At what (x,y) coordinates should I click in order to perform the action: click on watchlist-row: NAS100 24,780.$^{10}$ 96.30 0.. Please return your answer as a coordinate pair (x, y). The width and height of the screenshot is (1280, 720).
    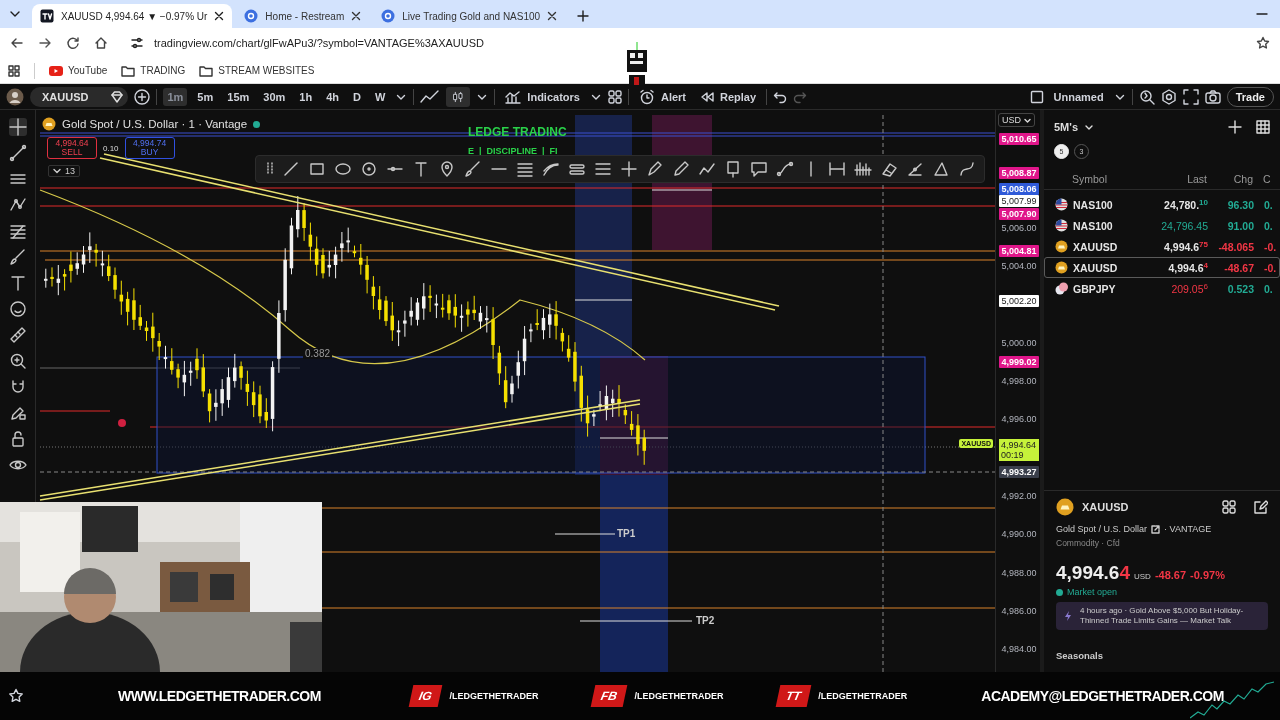
    Looking at the image, I should click on (1162, 204).